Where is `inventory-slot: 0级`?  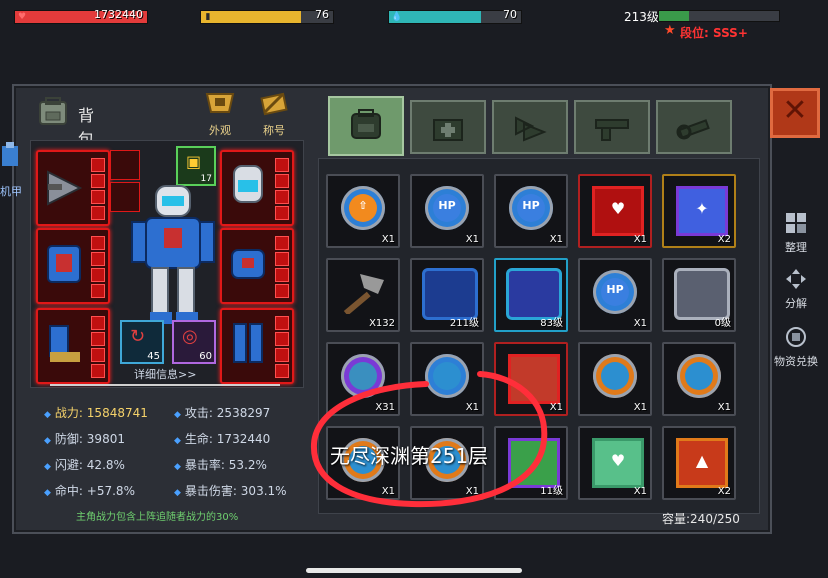
inventory-slot: 0级 is located at coordinates (699, 295).